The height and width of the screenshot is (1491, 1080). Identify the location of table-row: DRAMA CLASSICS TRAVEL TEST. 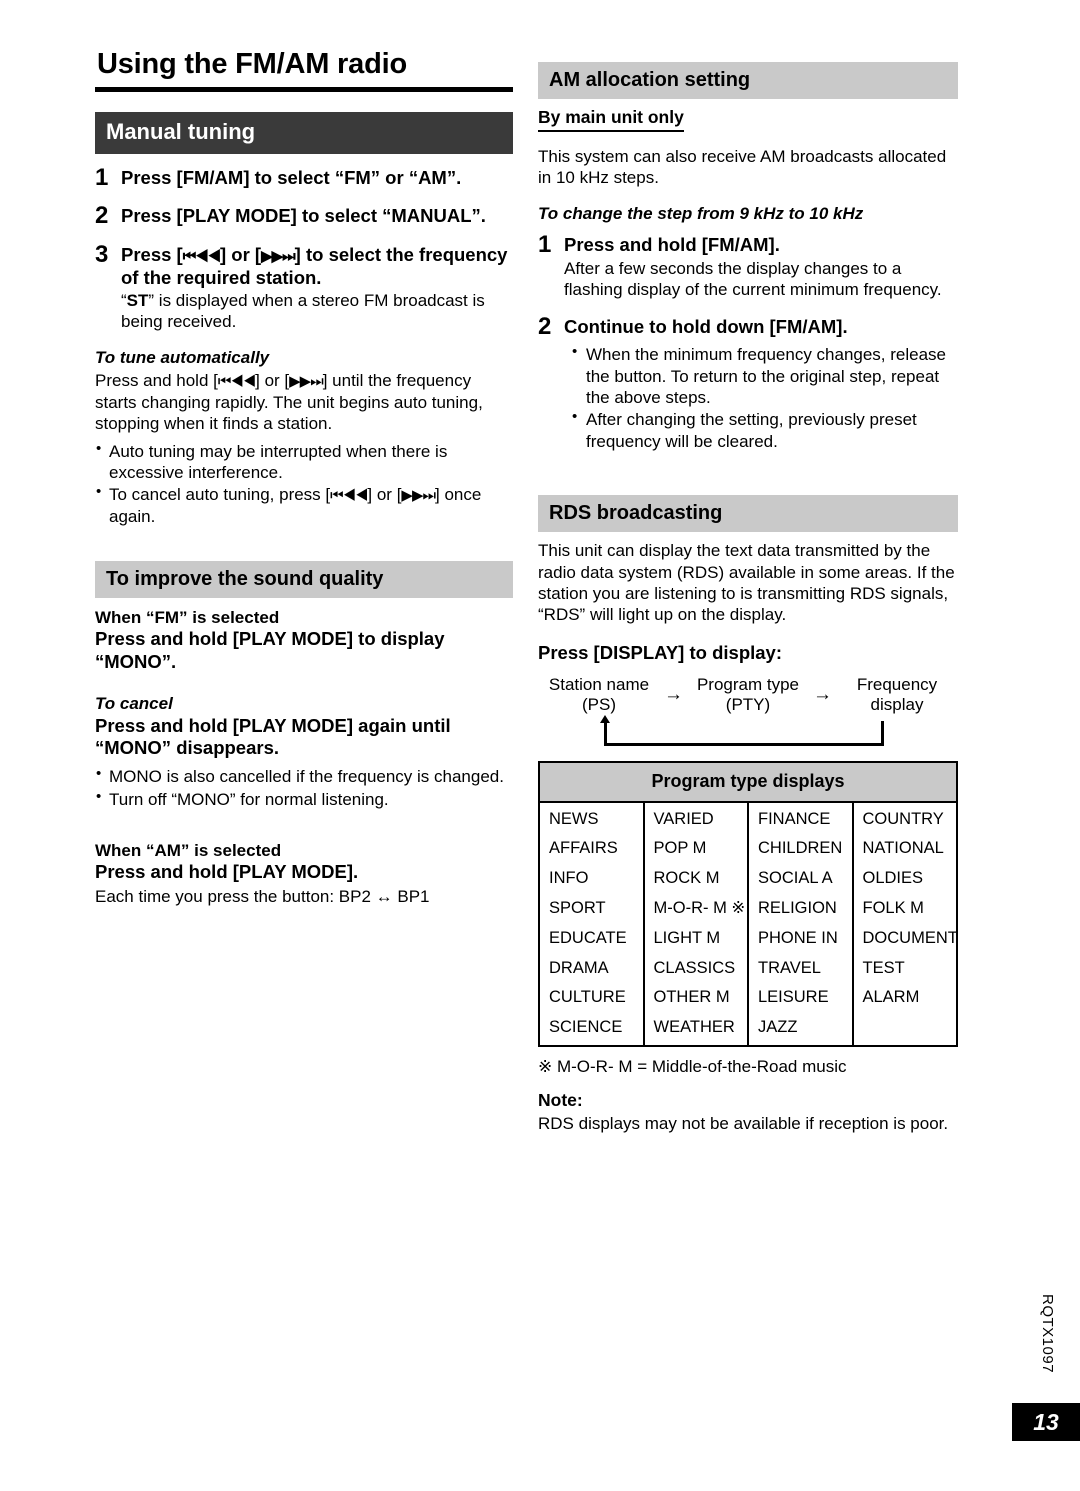
(748, 968).